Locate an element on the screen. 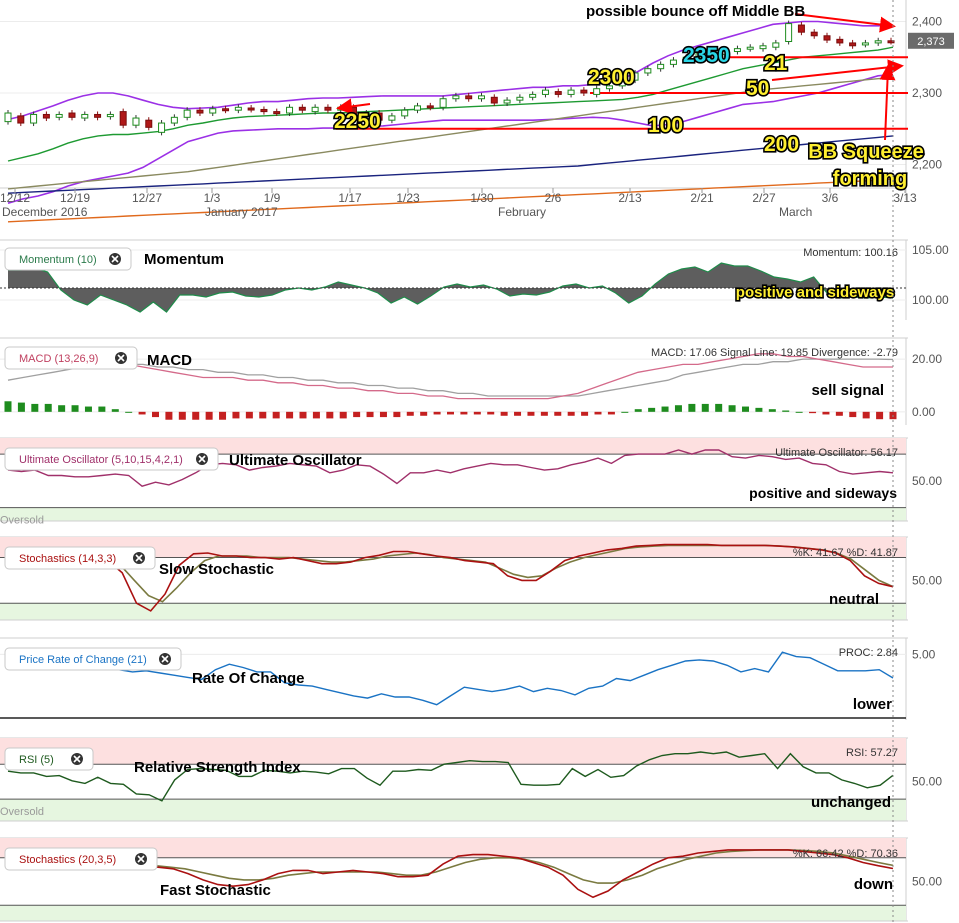  price-tick-label: 2,400 is located at coordinates (927, 21).